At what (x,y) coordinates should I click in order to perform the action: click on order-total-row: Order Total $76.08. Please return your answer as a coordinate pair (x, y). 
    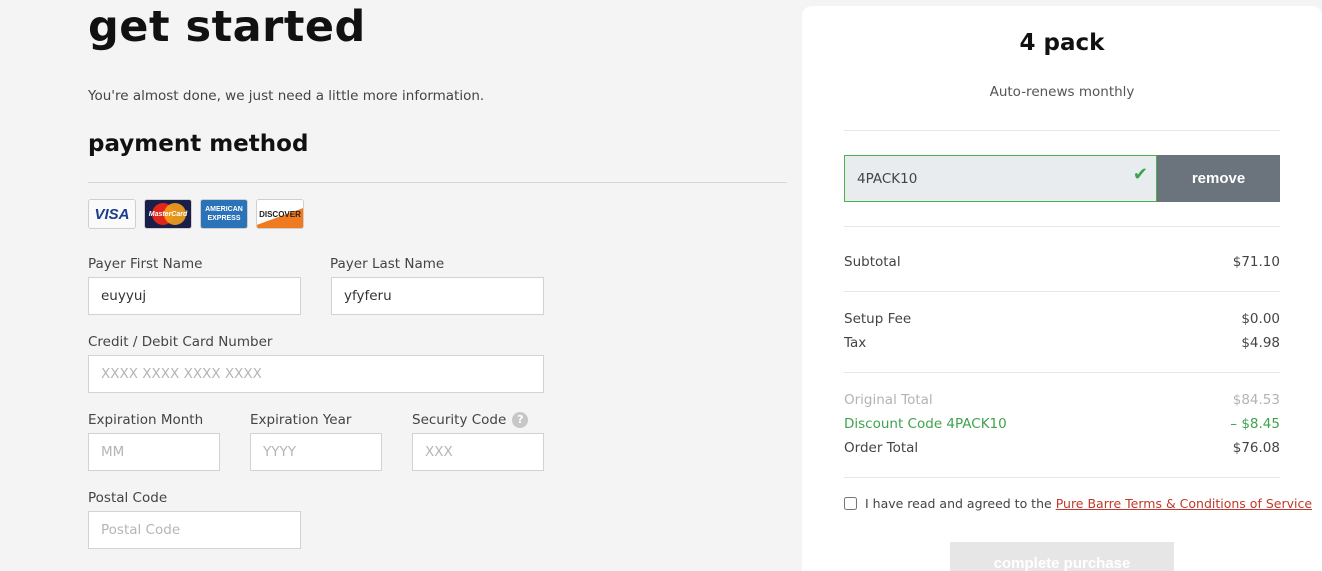
    Looking at the image, I should click on (1062, 448).